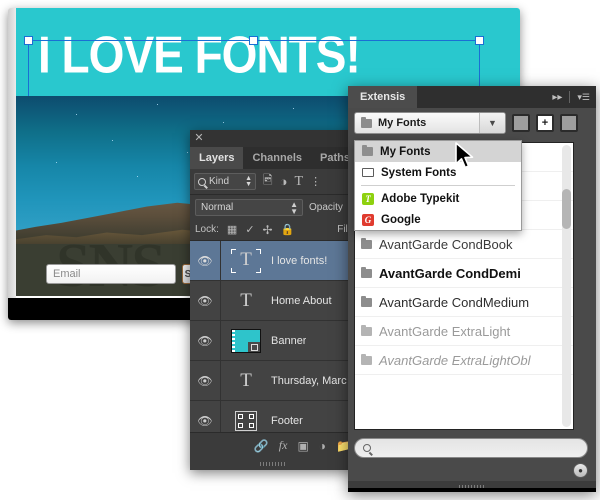  I want to click on divider, so click(570, 97).